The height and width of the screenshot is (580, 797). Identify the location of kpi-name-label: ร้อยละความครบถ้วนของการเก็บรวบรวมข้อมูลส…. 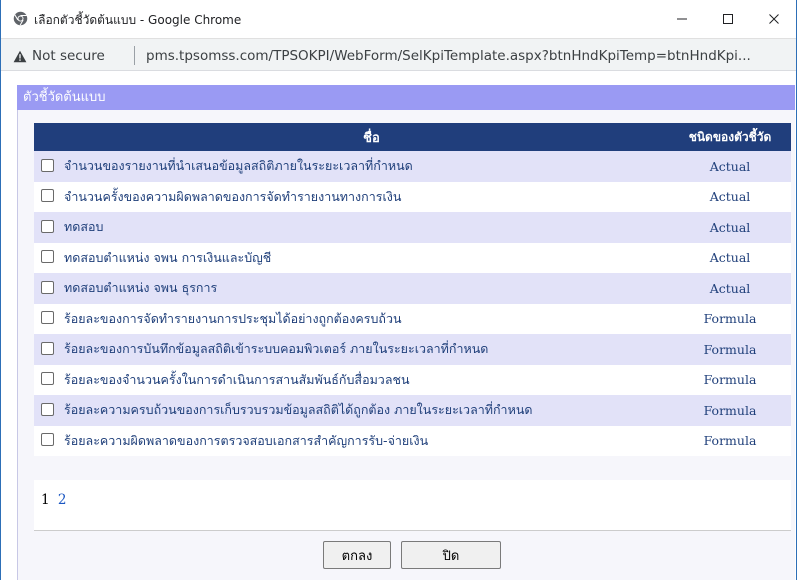
(298, 410).